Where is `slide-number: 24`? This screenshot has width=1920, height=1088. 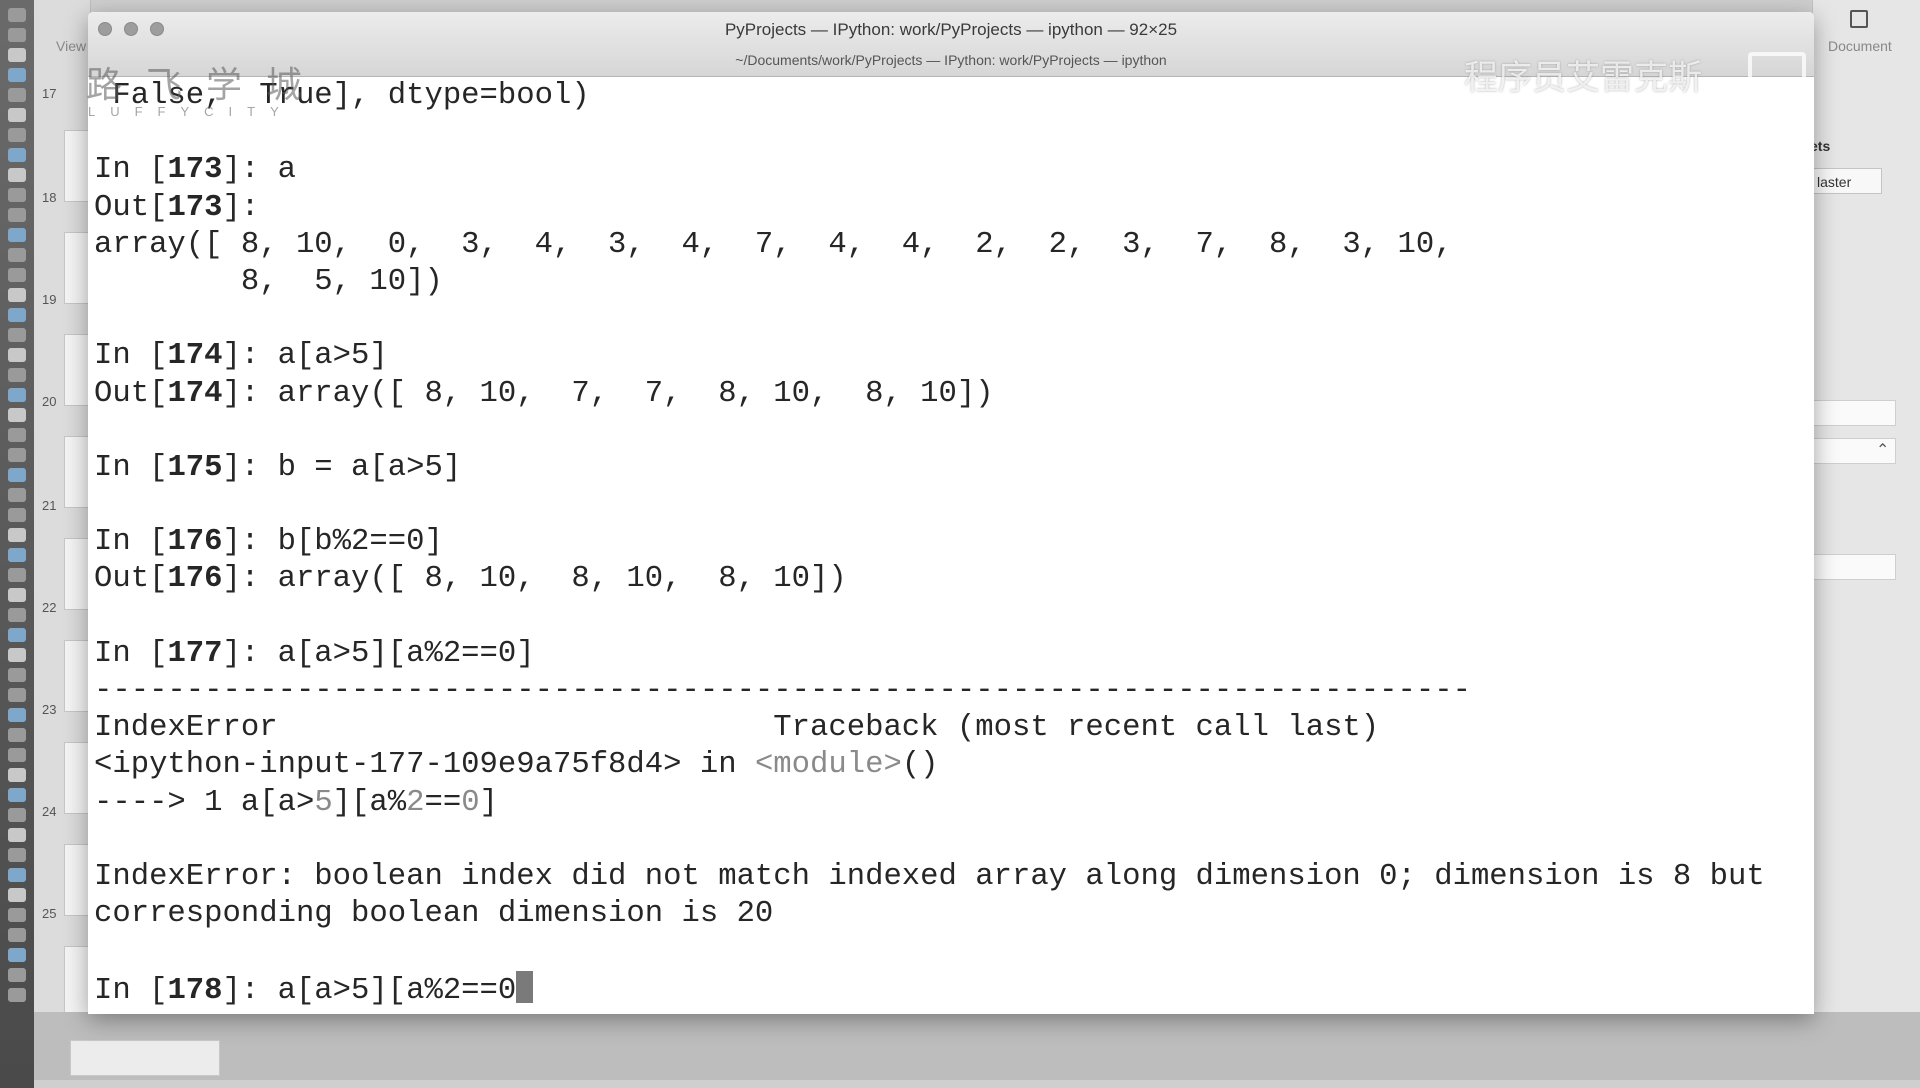 slide-number: 24 is located at coordinates (49, 811).